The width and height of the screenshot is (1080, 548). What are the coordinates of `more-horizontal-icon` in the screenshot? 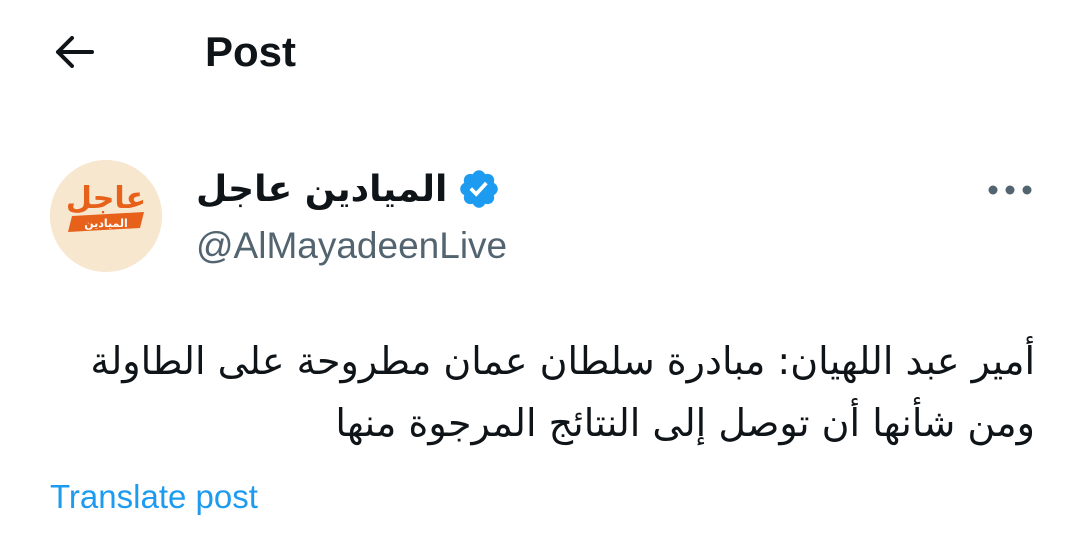 It's located at (1010, 190).